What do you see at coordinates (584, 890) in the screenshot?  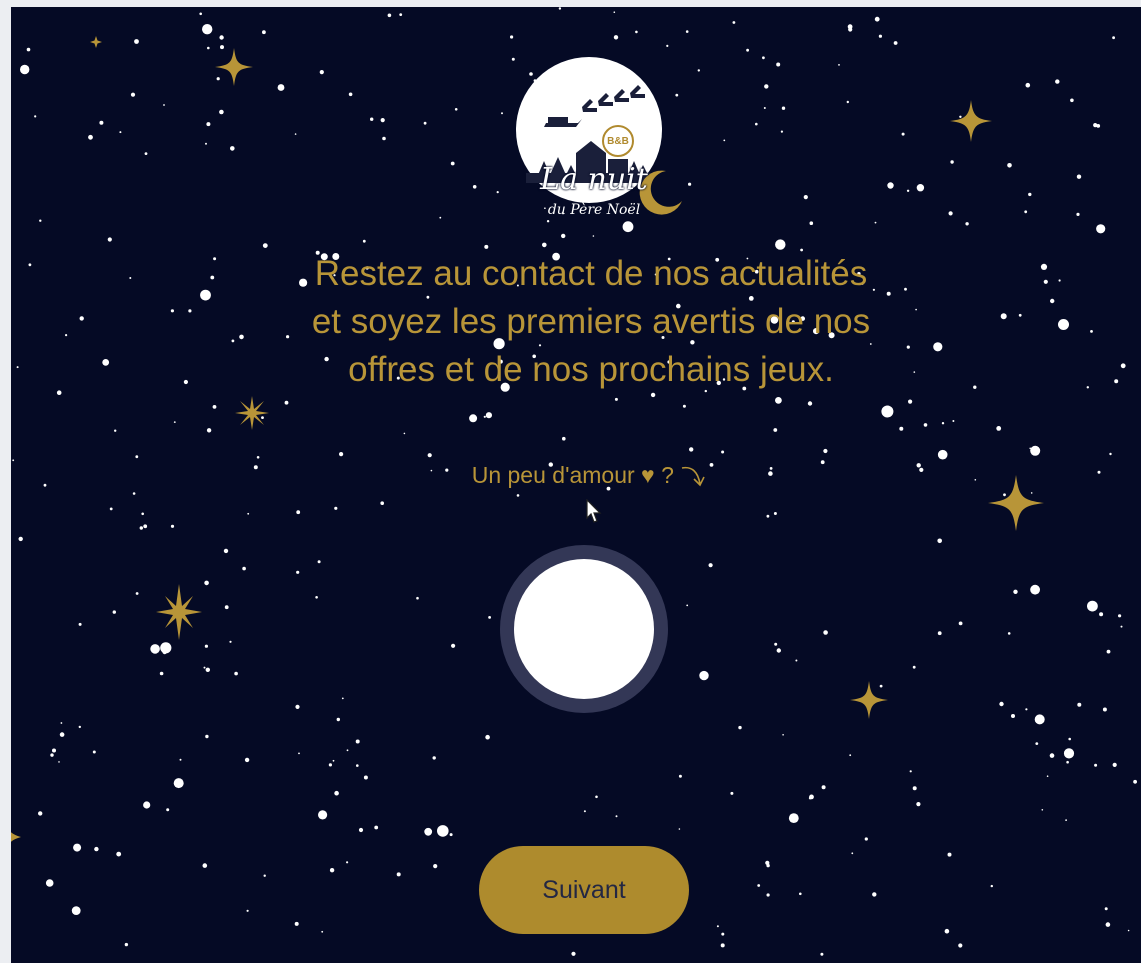 I see `next-button: Suivant` at bounding box center [584, 890].